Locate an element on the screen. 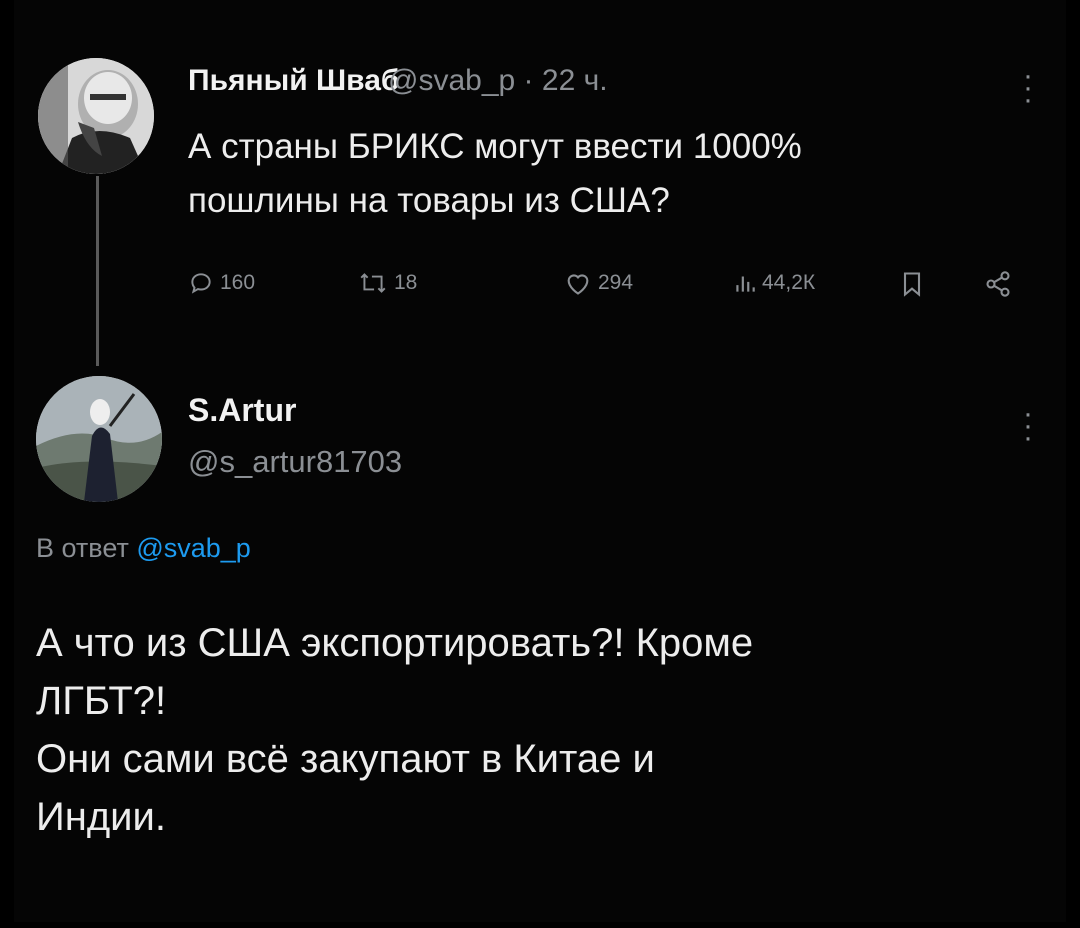  reply-to-handle-link: @svab_p is located at coordinates (193, 548).